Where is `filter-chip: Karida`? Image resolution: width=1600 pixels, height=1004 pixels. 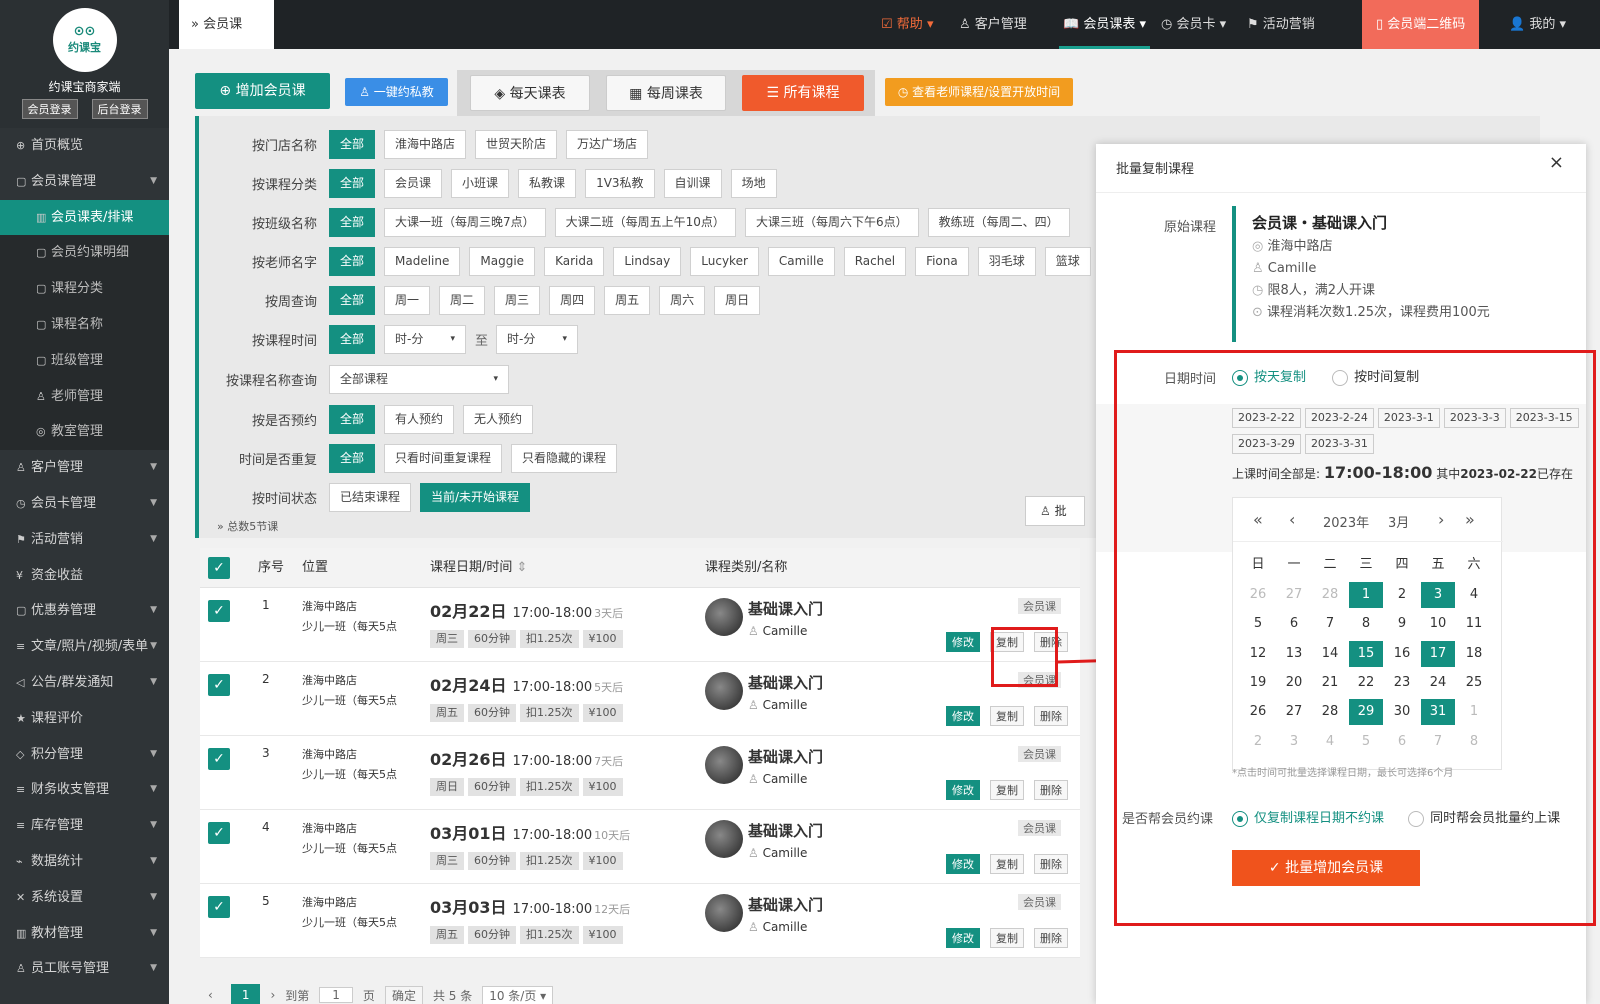
filter-chip: Karida is located at coordinates (574, 261).